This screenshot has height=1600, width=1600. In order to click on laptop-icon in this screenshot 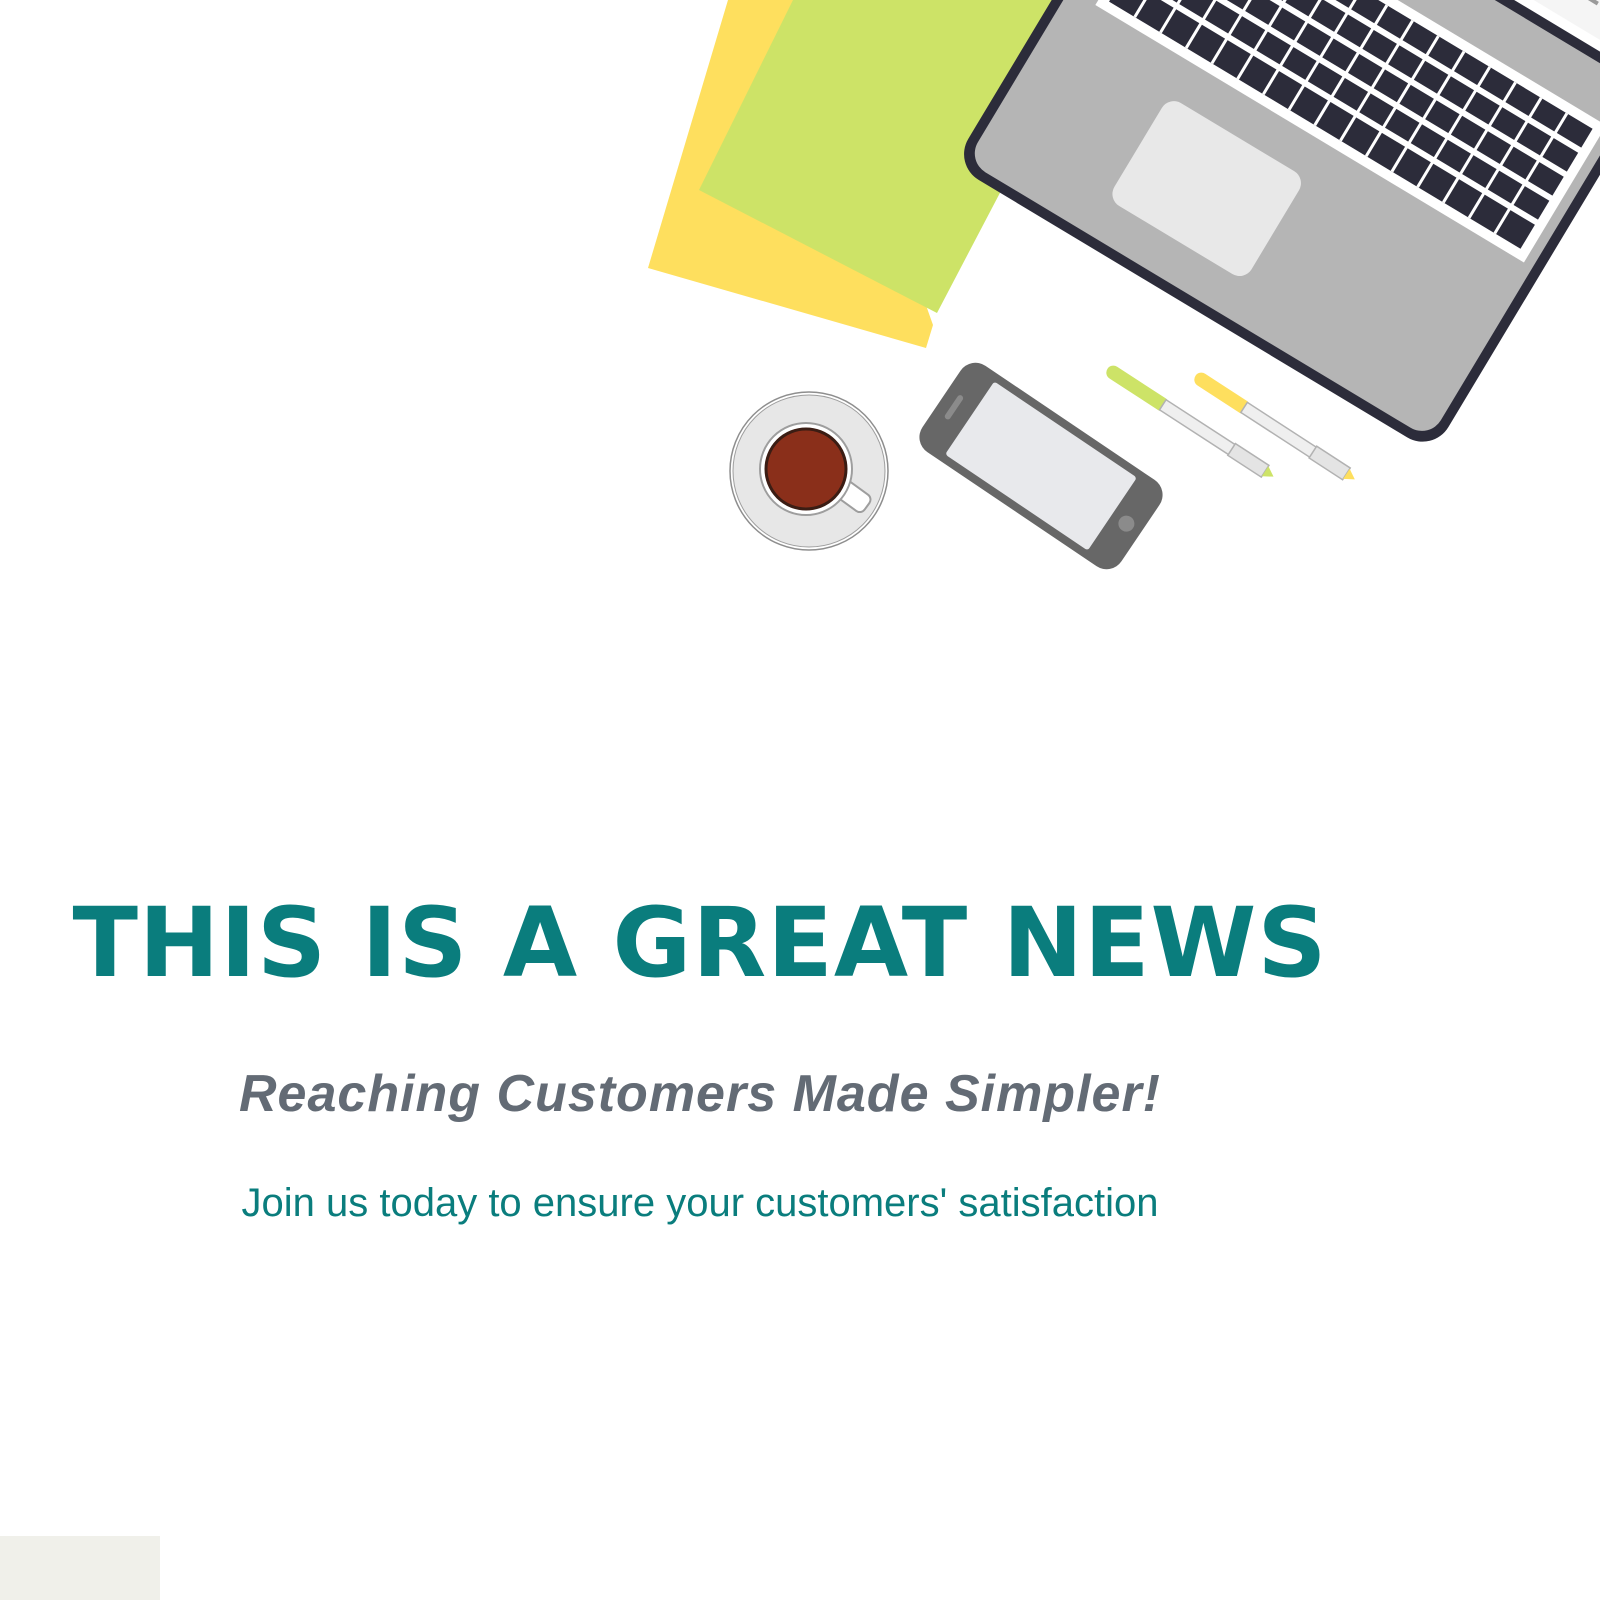, I will do `click(1282, 221)`.